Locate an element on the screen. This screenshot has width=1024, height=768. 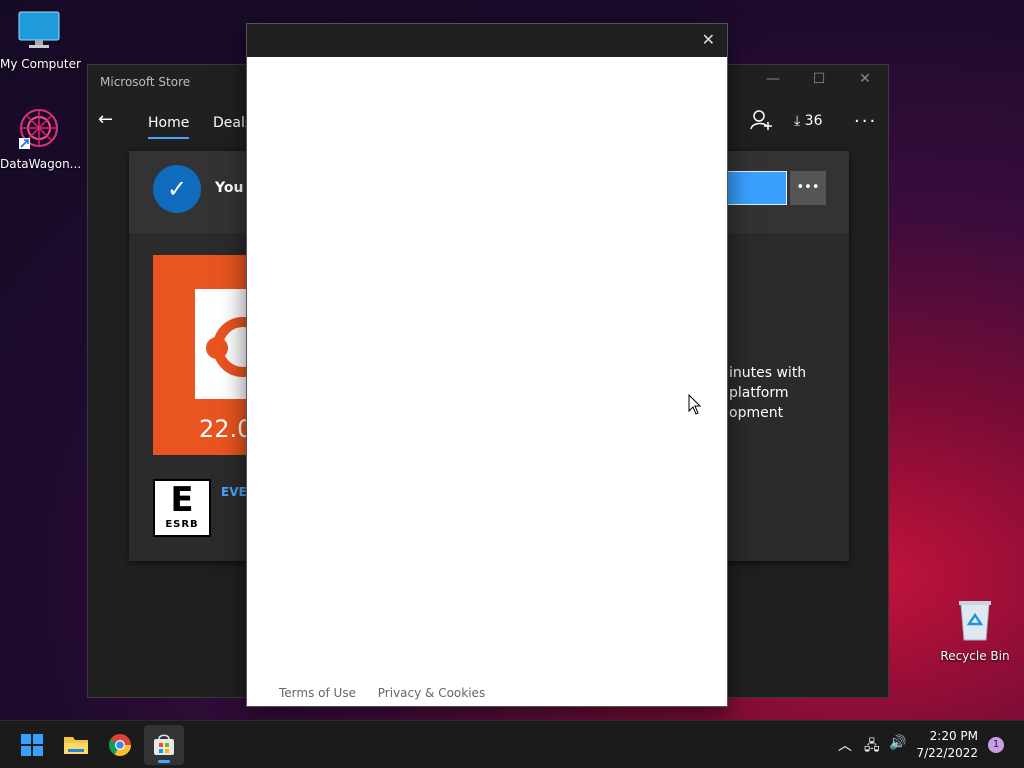
microsoft-store-button is located at coordinates (164, 745).